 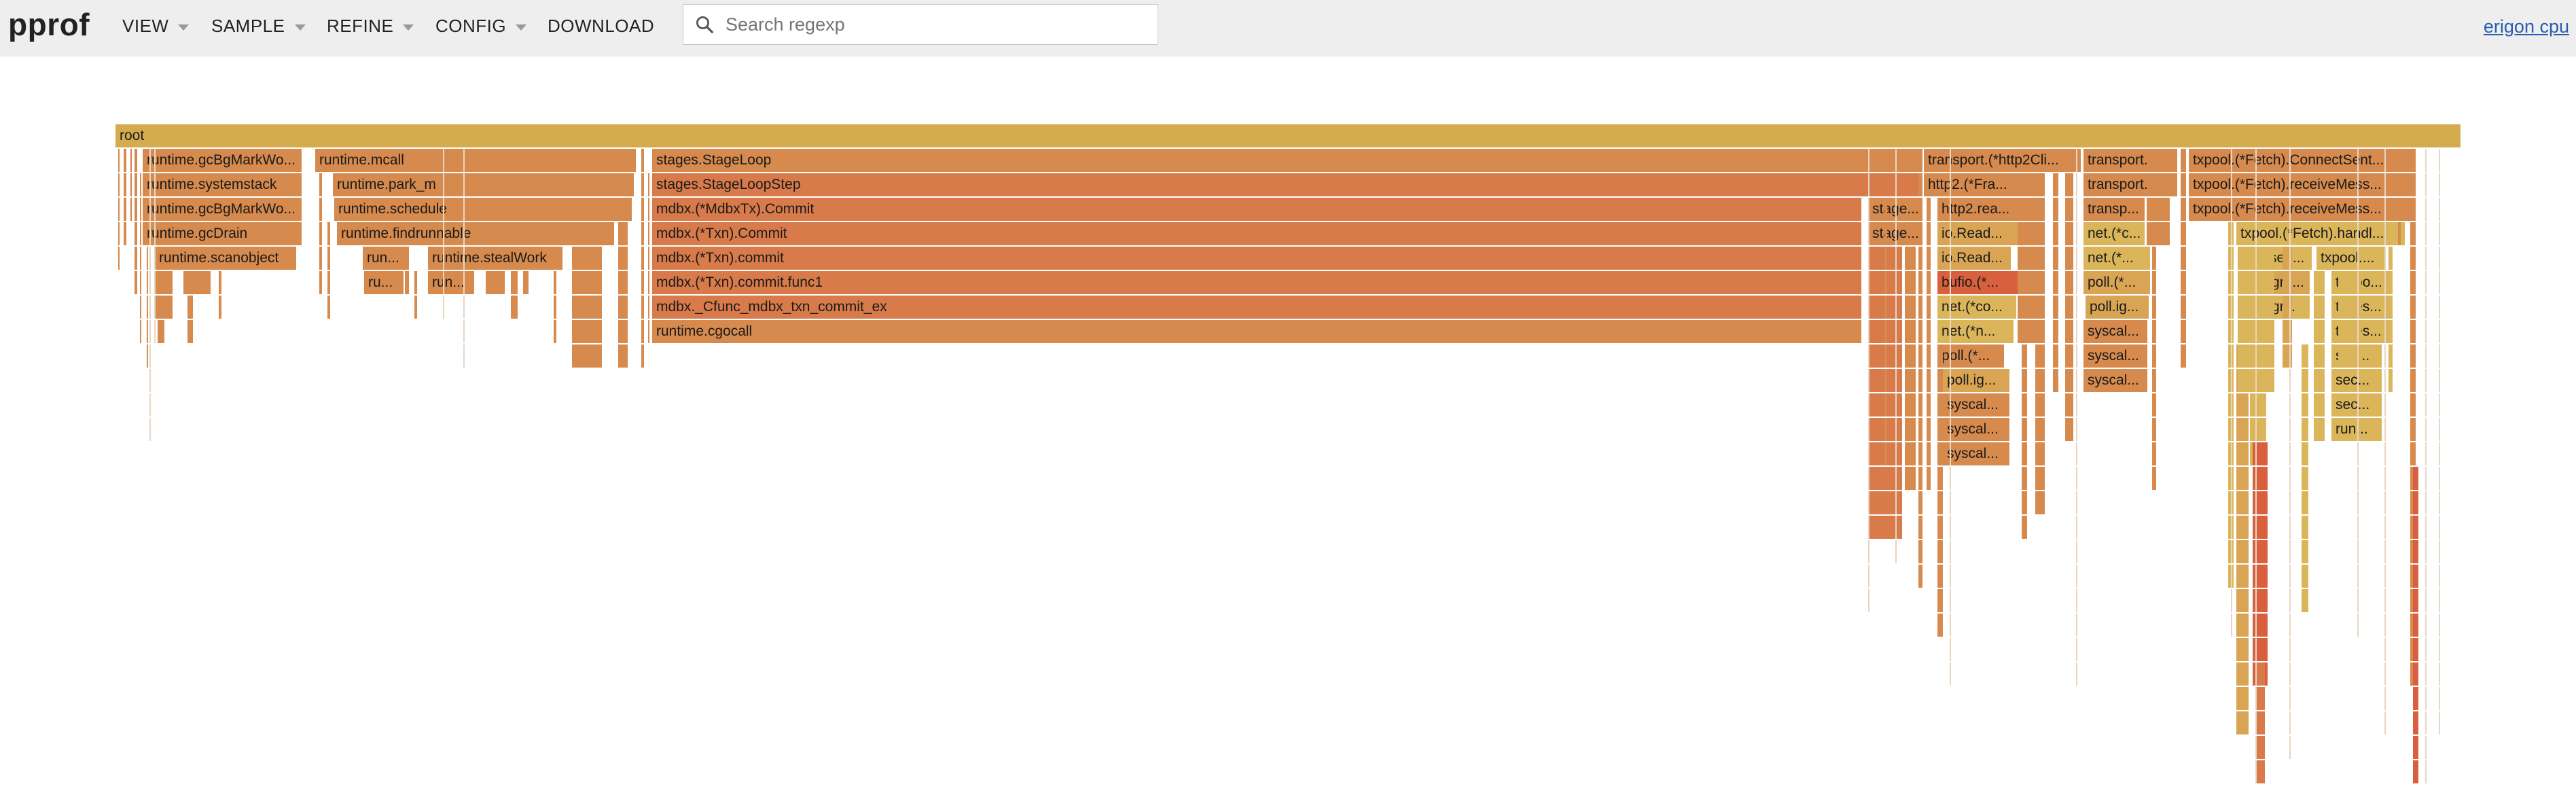 I want to click on flame-frame: root, so click(x=1288, y=135).